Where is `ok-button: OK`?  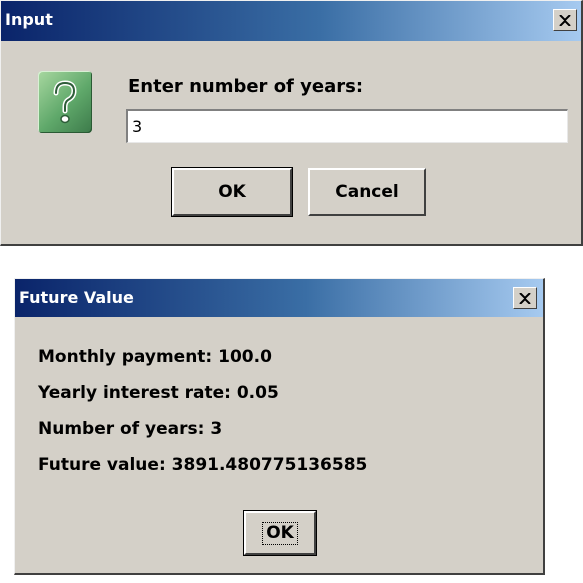
ok-button: OK is located at coordinates (232, 192).